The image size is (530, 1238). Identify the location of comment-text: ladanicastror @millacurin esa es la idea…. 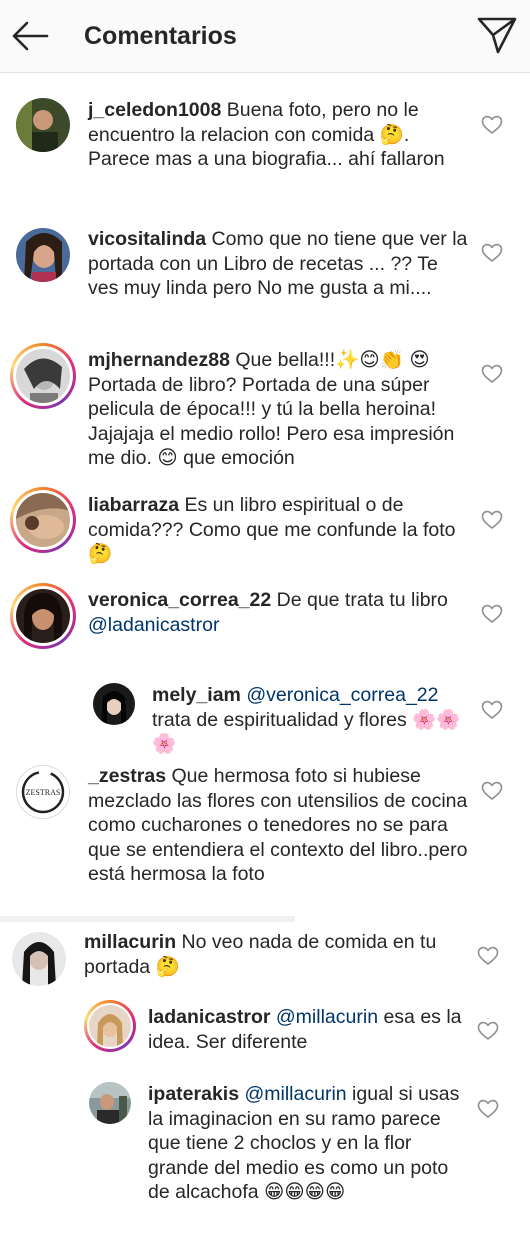
(308, 1029).